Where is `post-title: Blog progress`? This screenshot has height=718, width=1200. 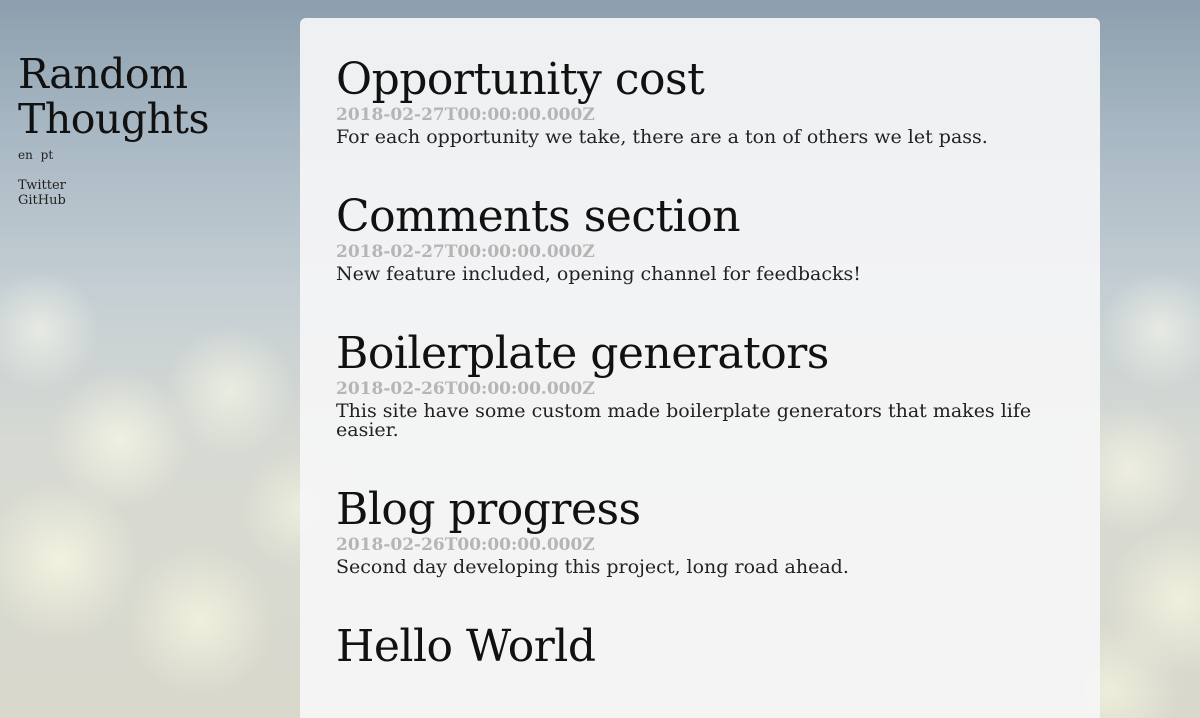
post-title: Blog progress is located at coordinates (700, 510).